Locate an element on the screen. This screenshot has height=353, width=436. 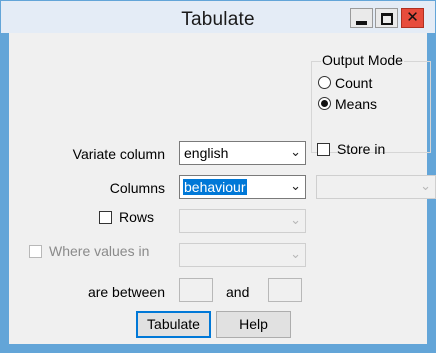
variate-column-select: english ⌄ is located at coordinates (242, 153).